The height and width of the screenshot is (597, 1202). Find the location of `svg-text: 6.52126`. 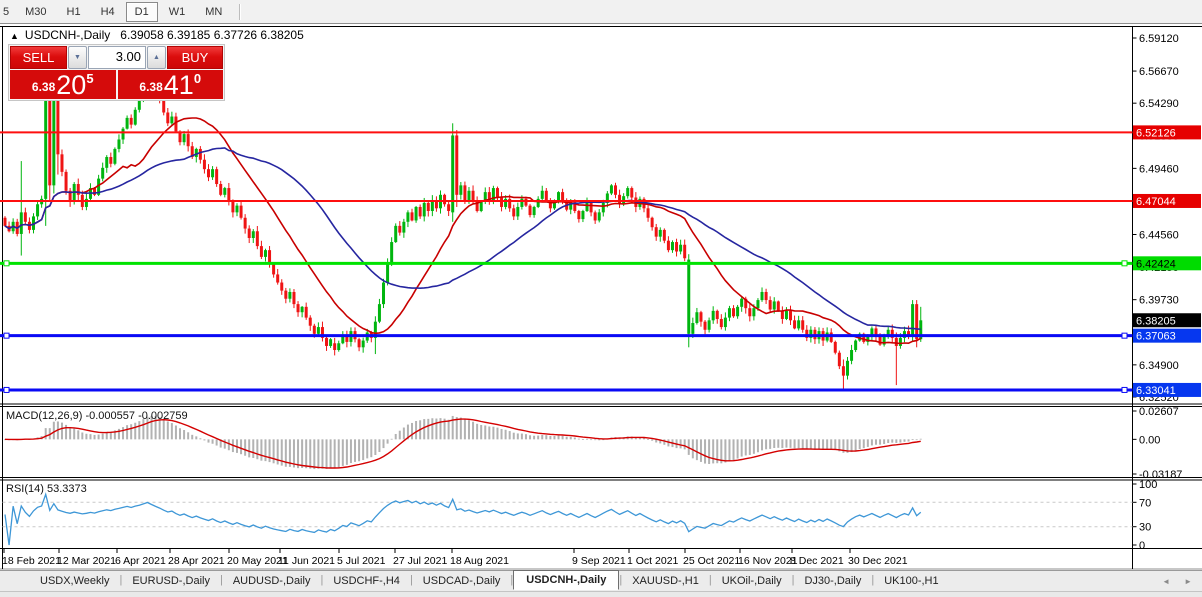

svg-text: 6.52126 is located at coordinates (1156, 133).